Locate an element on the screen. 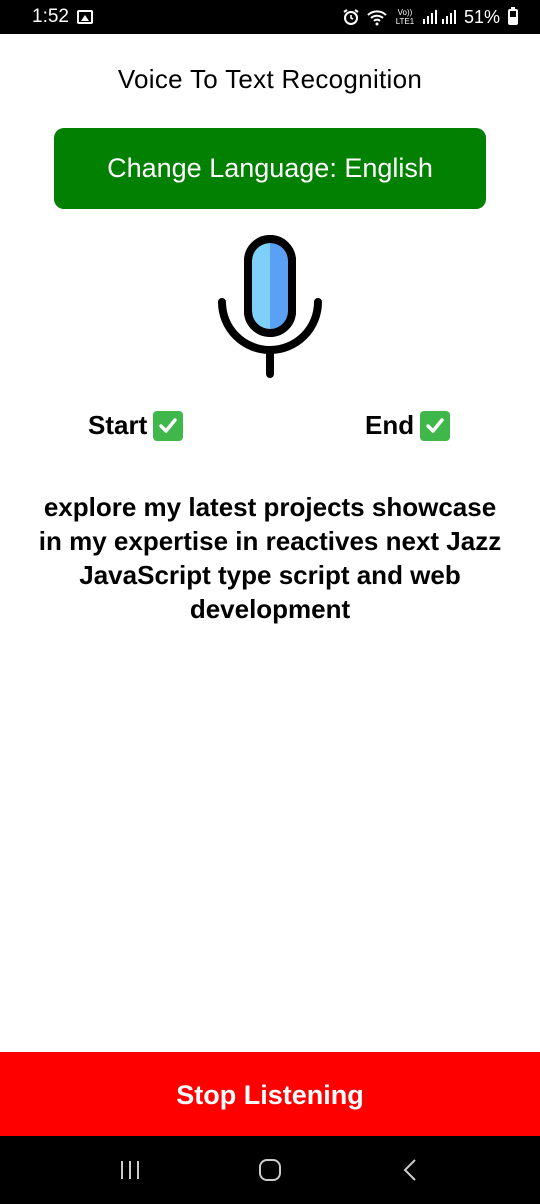  battery-icon is located at coordinates (513, 16).